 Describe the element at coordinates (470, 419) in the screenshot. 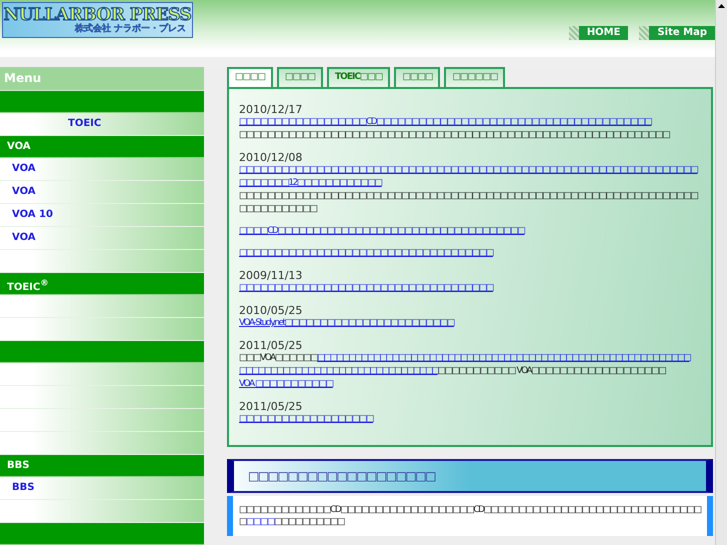

I see `news-link: □□□□□□□□□□□□□□□□□□□` at that location.